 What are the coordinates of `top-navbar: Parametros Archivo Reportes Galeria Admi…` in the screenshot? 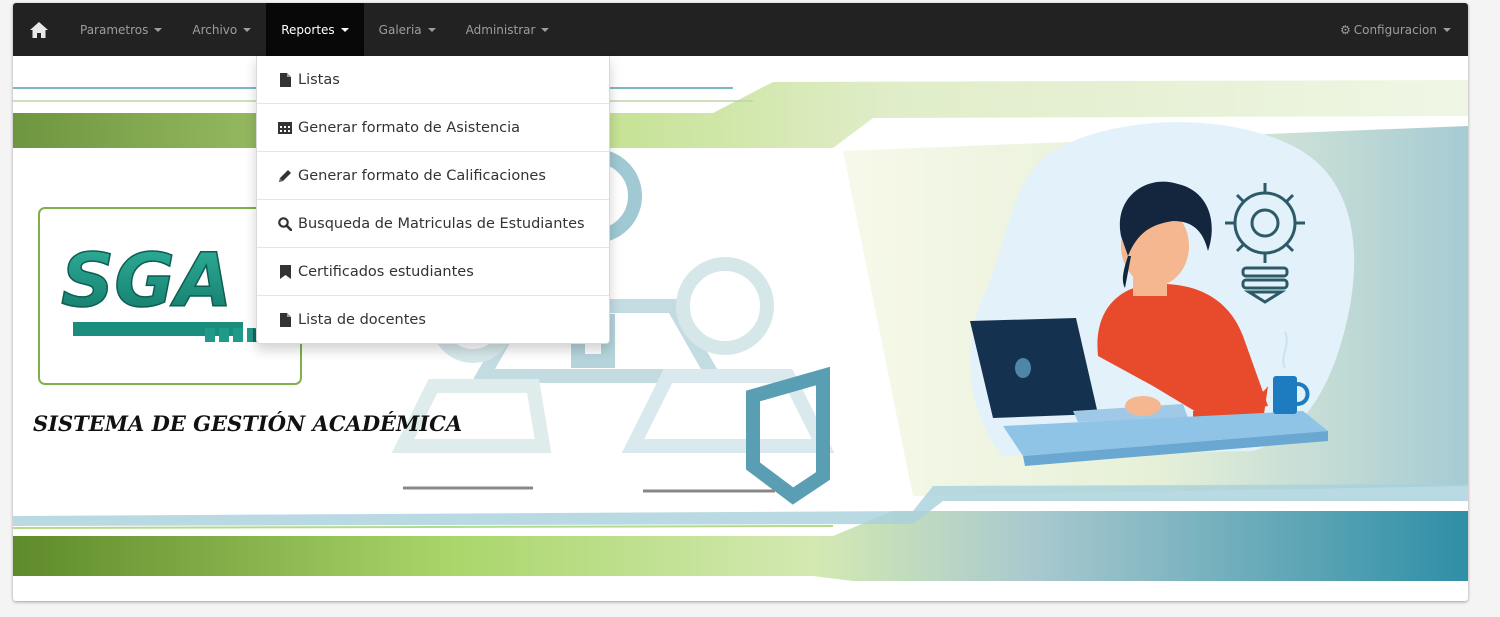 It's located at (740, 29).